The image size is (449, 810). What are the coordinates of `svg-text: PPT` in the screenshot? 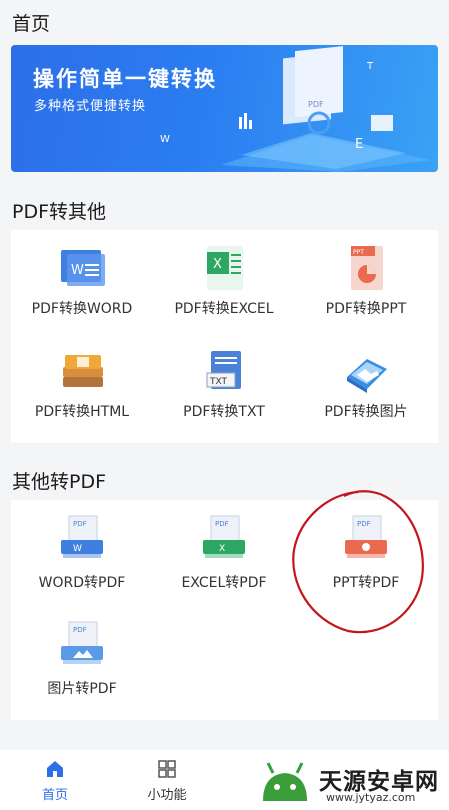 It's located at (358, 252).